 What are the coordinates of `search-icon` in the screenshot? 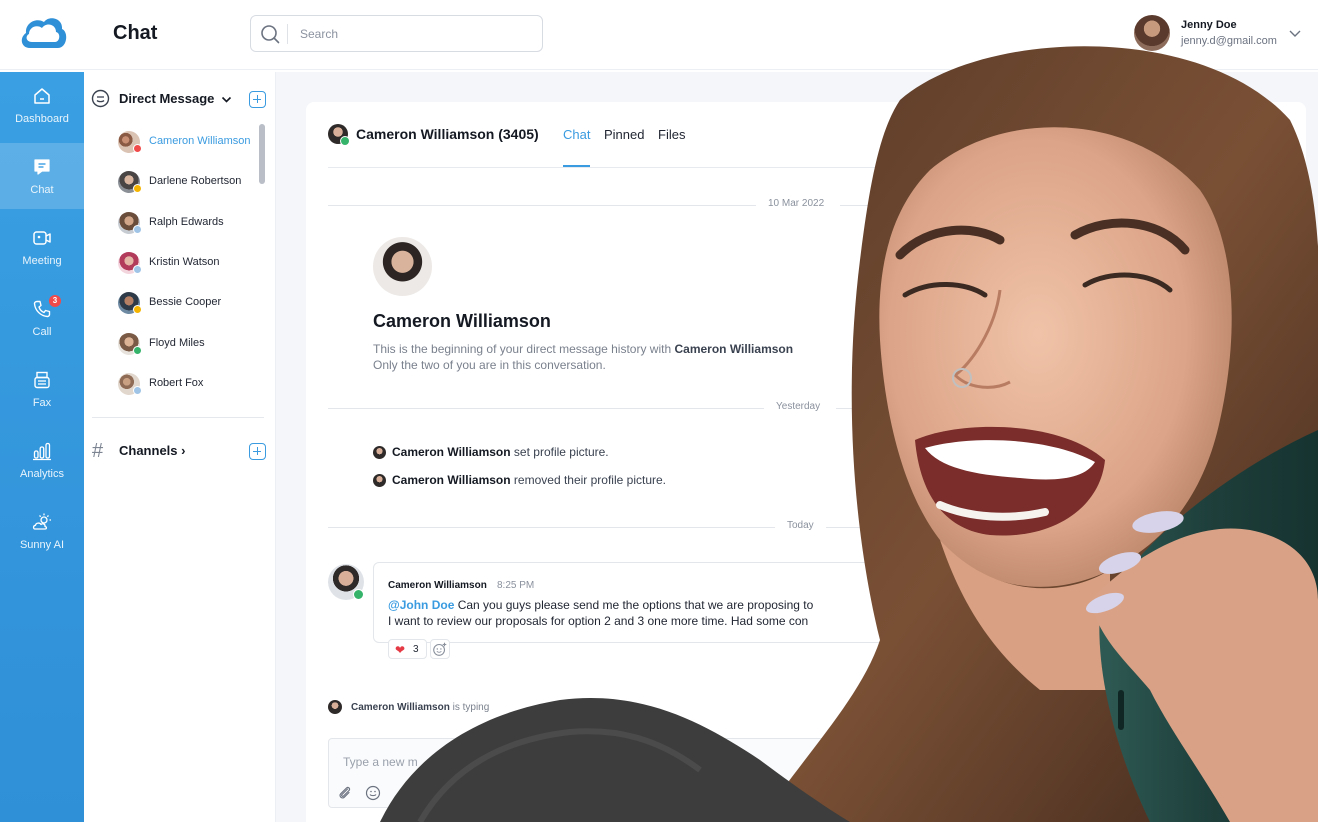 It's located at (270, 34).